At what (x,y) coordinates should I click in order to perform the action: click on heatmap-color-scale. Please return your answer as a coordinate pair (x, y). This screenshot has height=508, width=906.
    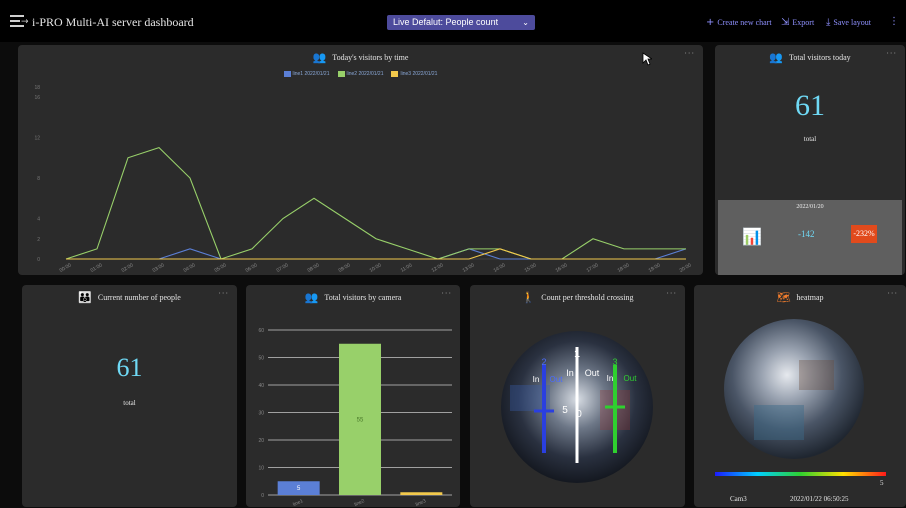
    Looking at the image, I should click on (800, 474).